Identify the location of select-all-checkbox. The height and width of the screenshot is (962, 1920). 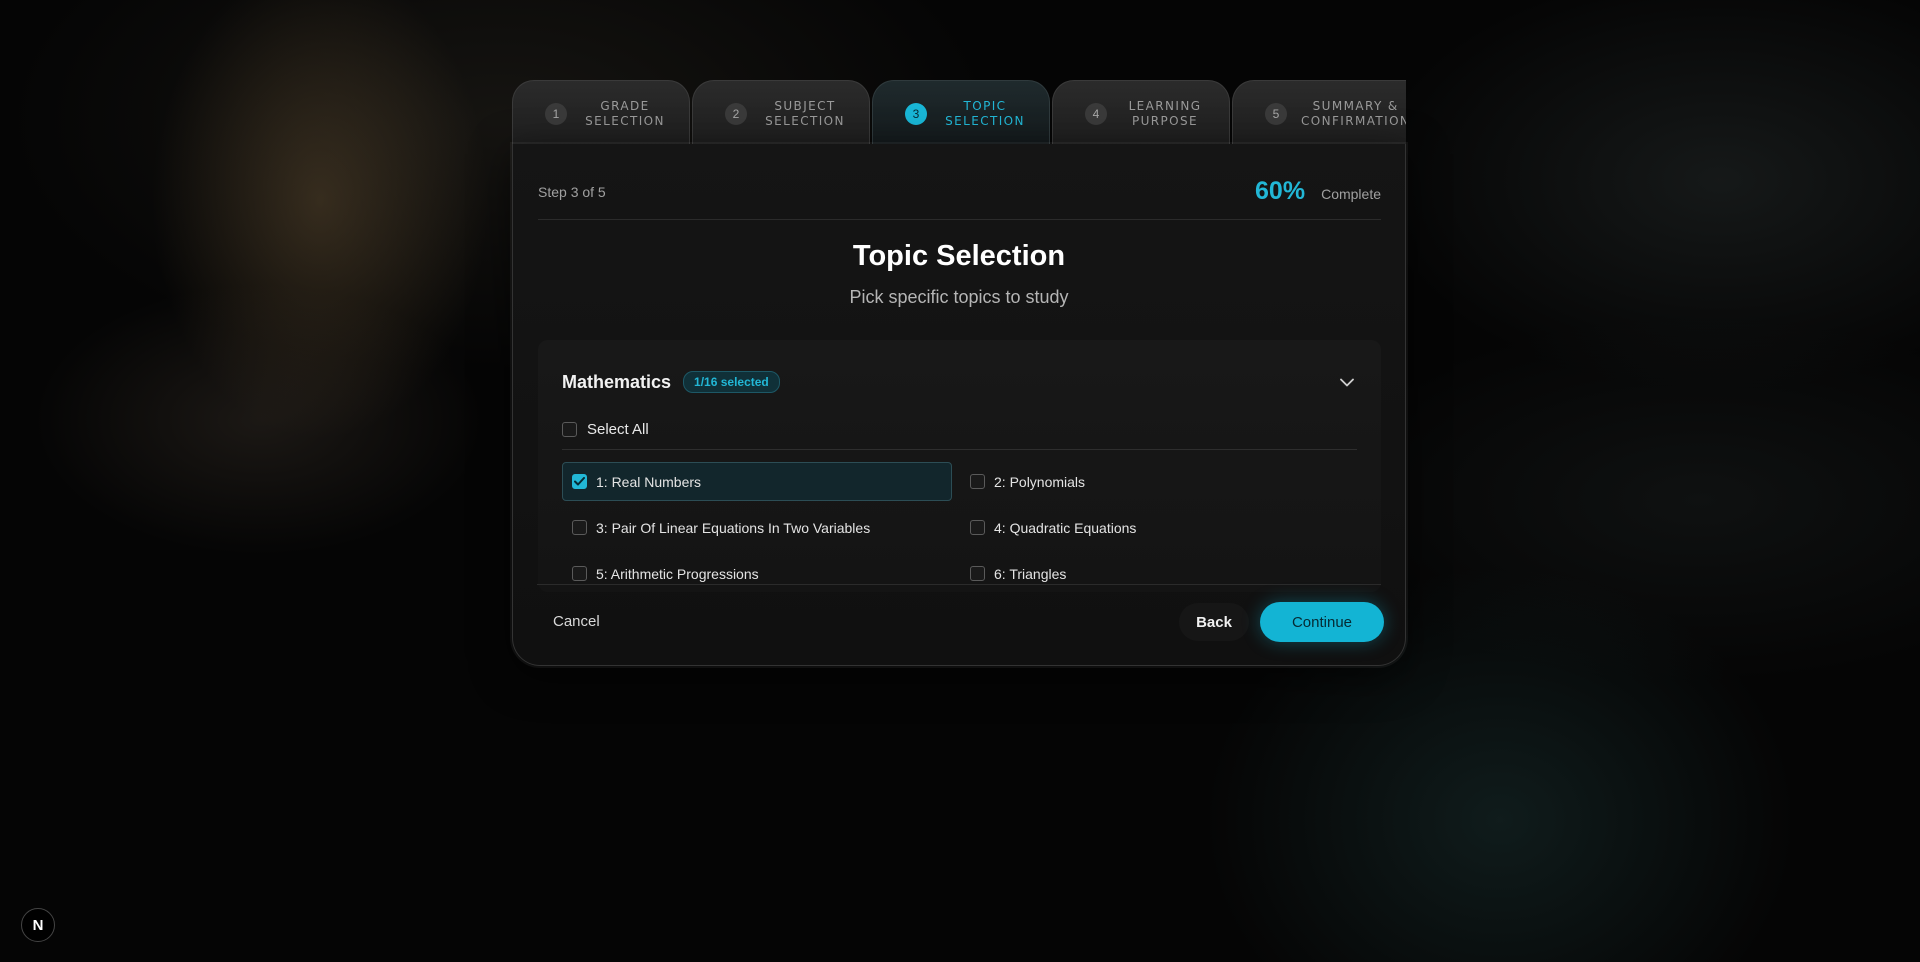
(569, 429).